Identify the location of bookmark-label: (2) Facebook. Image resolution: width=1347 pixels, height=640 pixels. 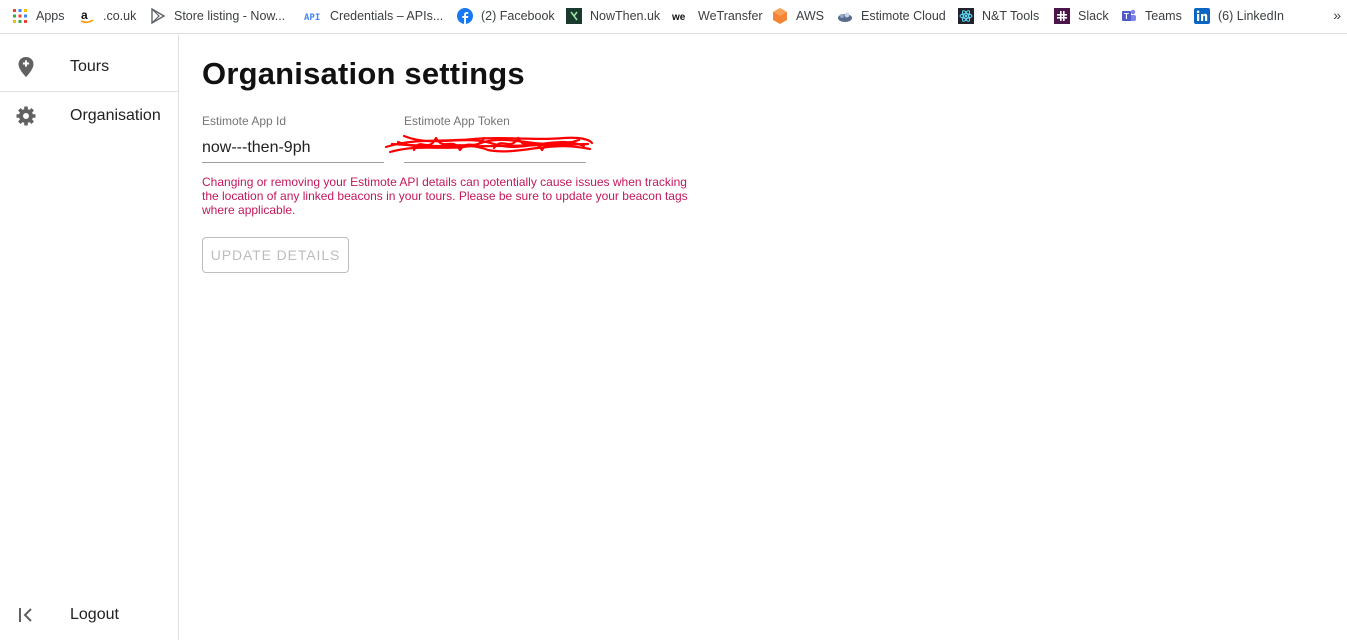
(518, 16).